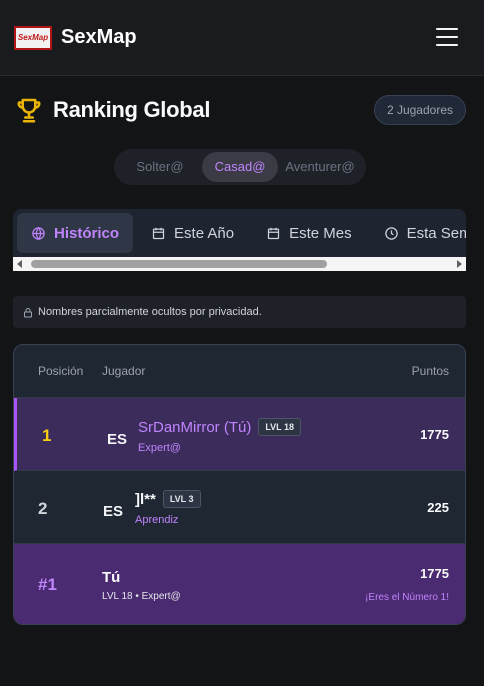 Image resolution: width=484 pixels, height=686 pixels. I want to click on trophy-icon, so click(29, 110).